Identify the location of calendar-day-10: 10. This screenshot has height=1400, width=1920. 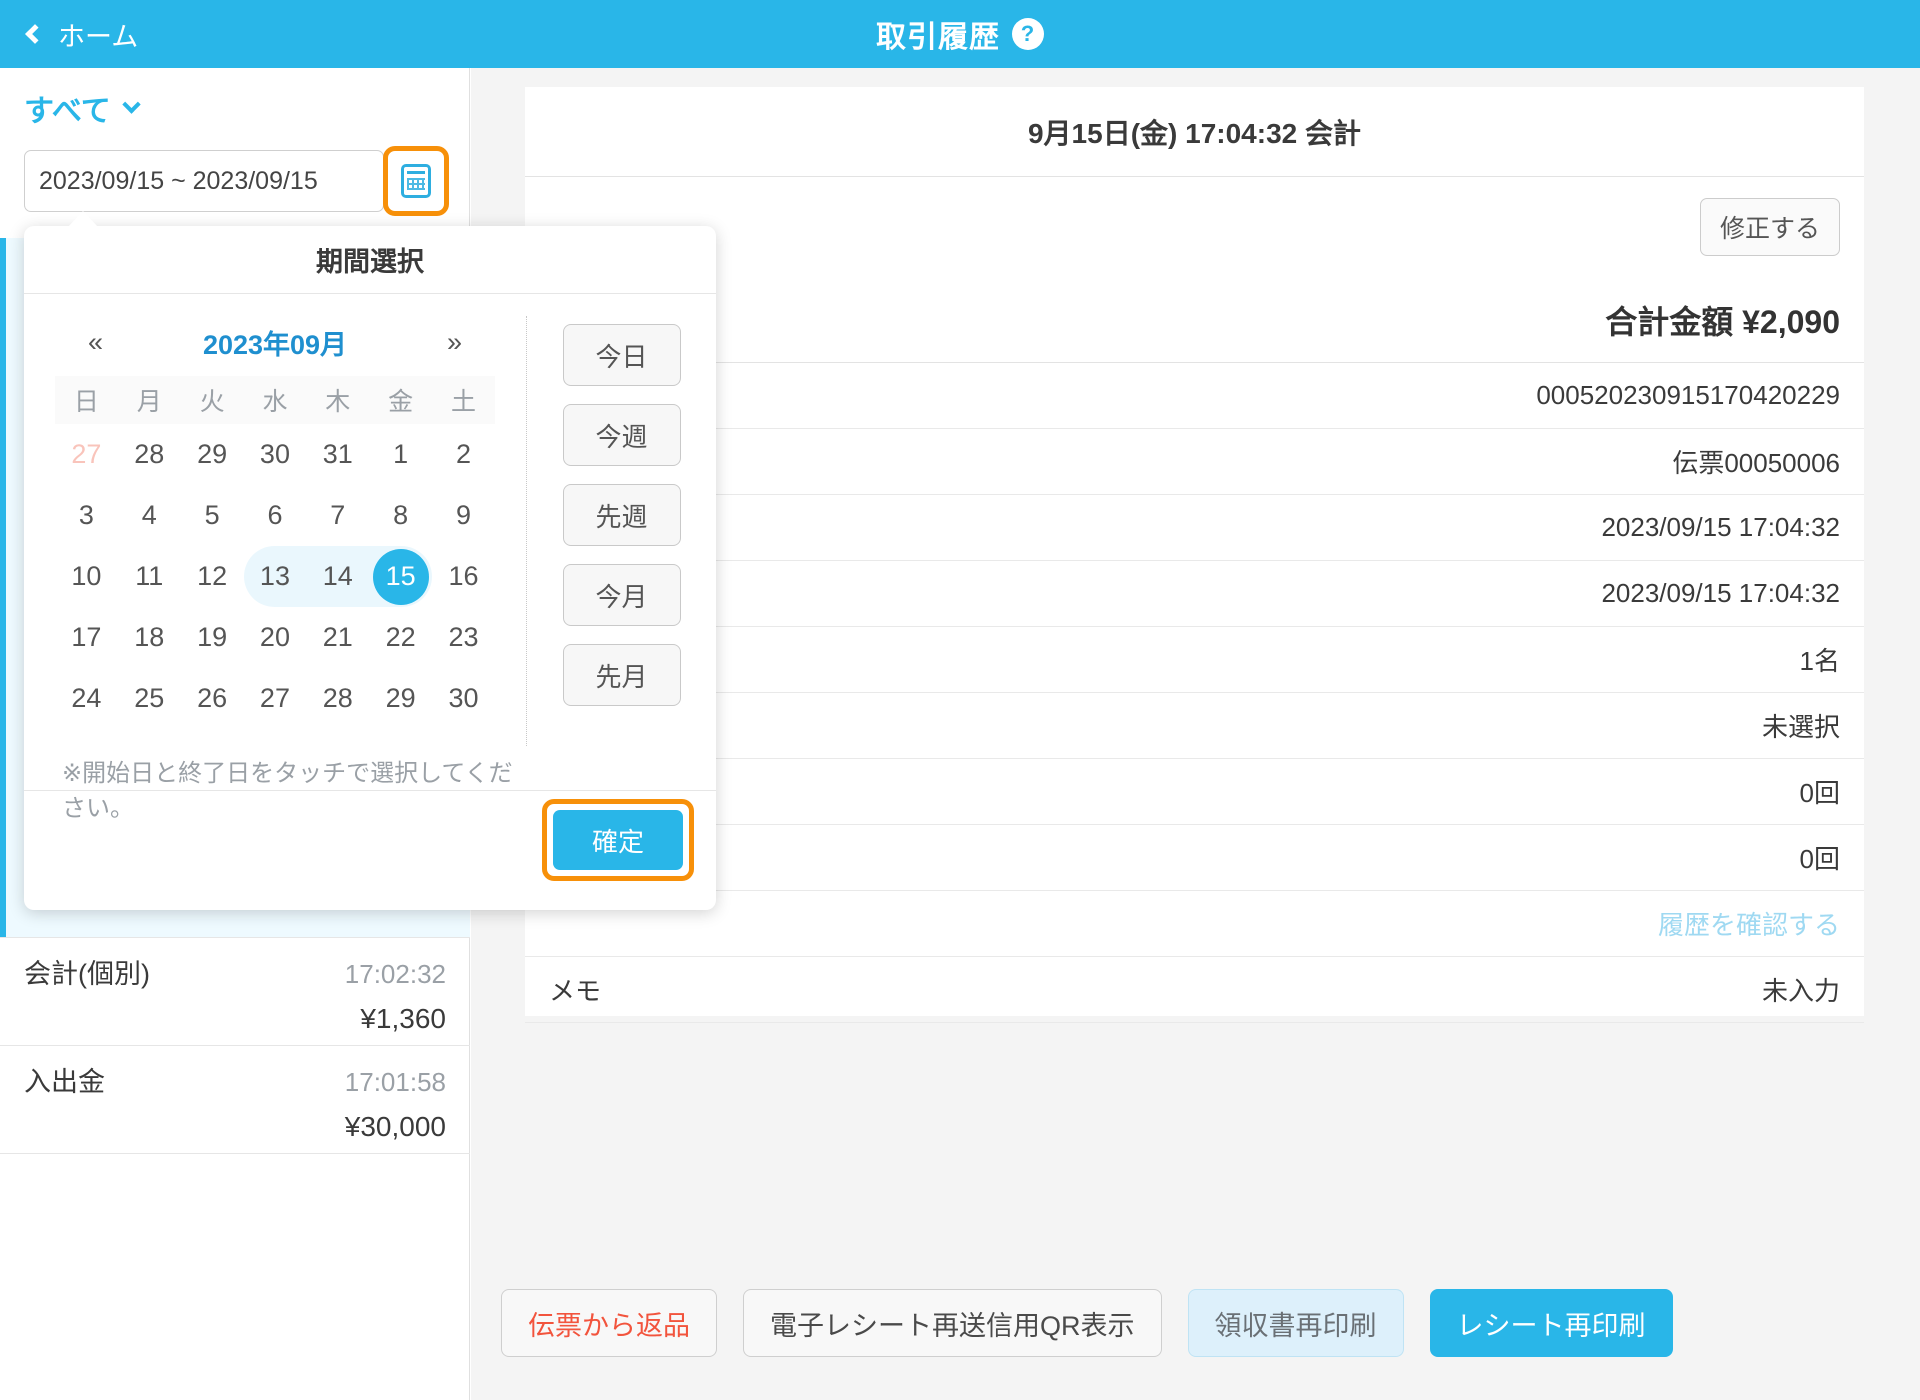
(86, 576).